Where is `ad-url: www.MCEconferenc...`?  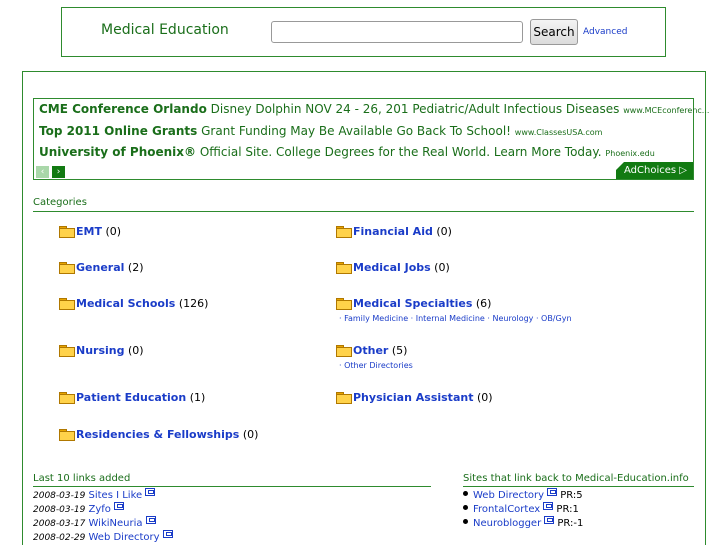 ad-url: www.MCEconferenc... is located at coordinates (666, 110).